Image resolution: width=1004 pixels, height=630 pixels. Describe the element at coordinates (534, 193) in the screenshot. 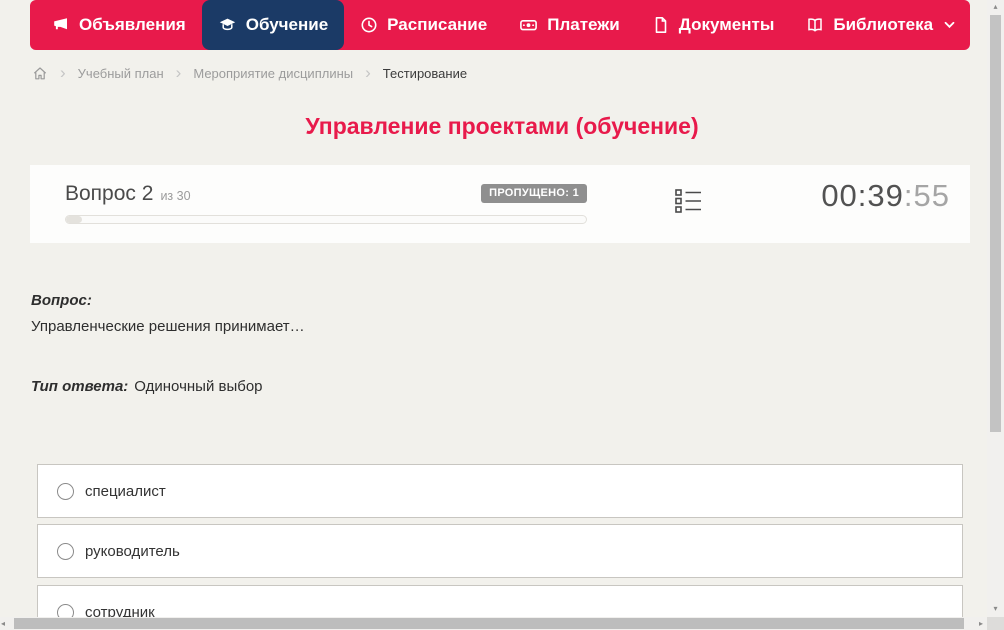

I see `skipped-badge: ПРОПУЩЕНО: 1` at that location.